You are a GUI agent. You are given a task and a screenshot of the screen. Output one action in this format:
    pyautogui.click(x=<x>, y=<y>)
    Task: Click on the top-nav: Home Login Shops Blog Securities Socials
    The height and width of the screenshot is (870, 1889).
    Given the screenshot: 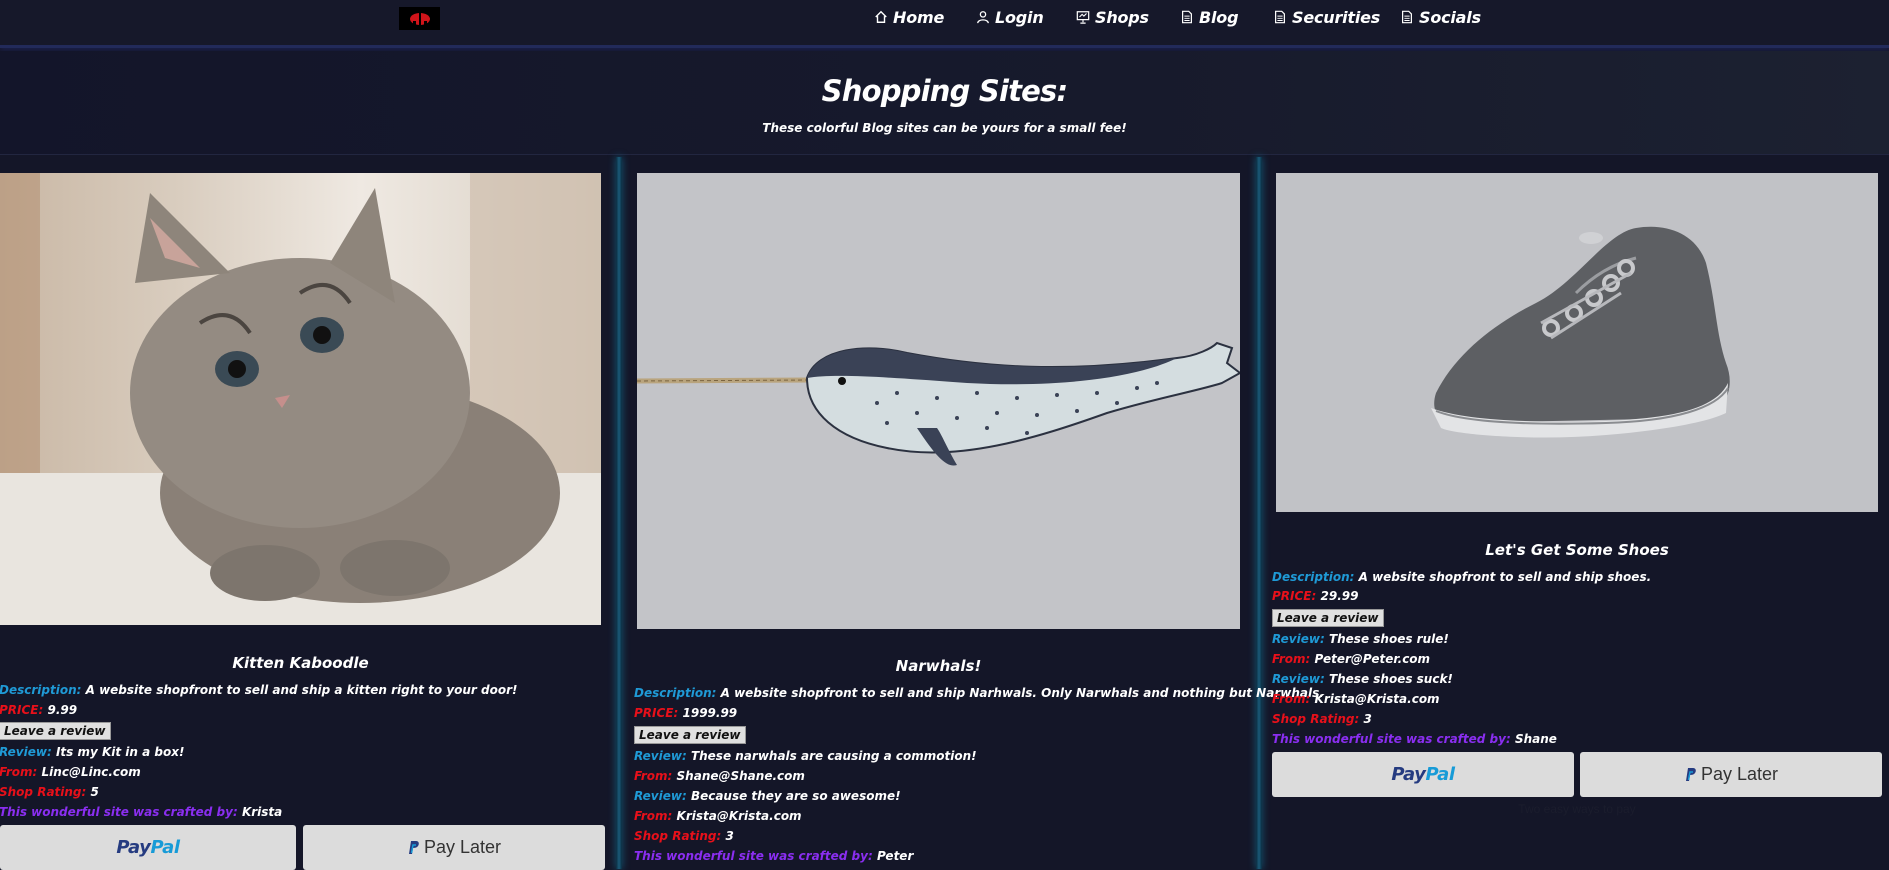 What is the action you would take?
    pyautogui.click(x=944, y=24)
    